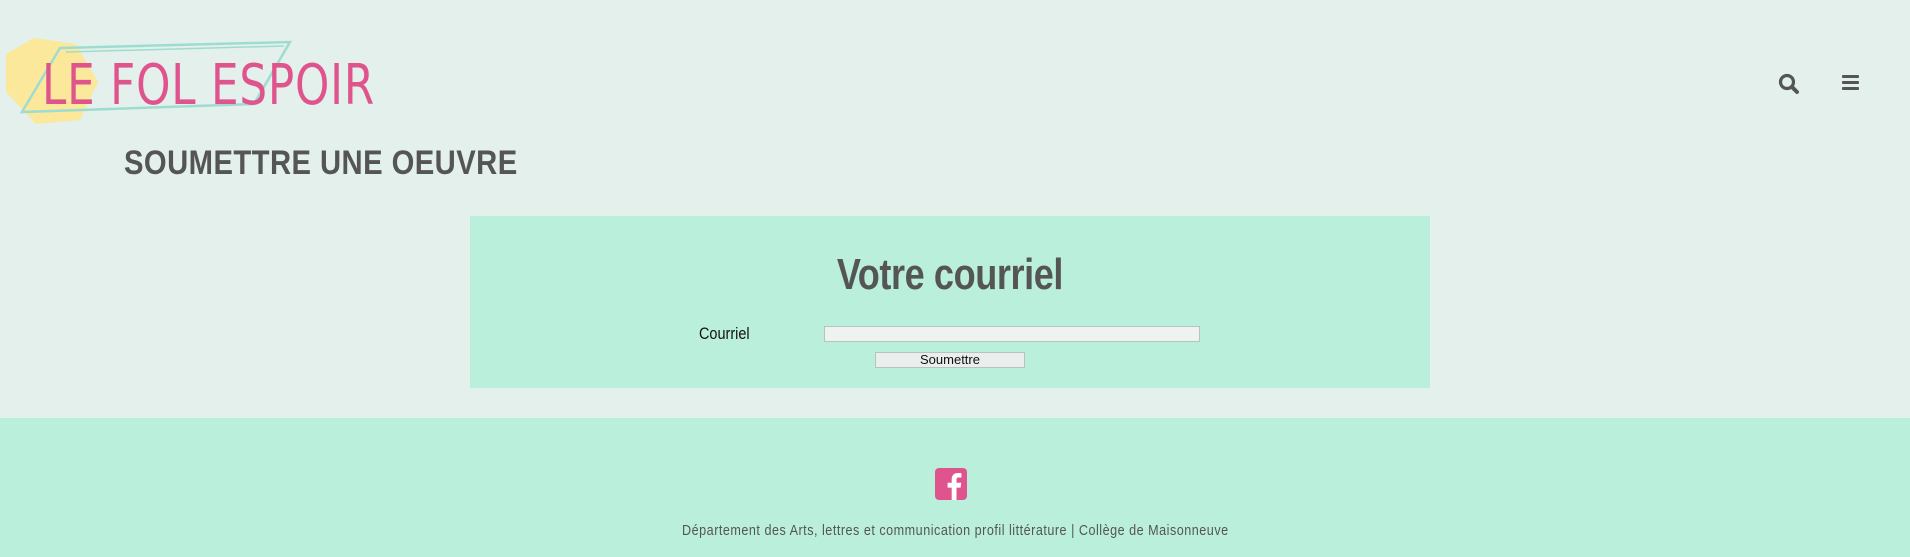 Image resolution: width=1910 pixels, height=557 pixels. I want to click on hamburger-menu-icon, so click(1850, 82).